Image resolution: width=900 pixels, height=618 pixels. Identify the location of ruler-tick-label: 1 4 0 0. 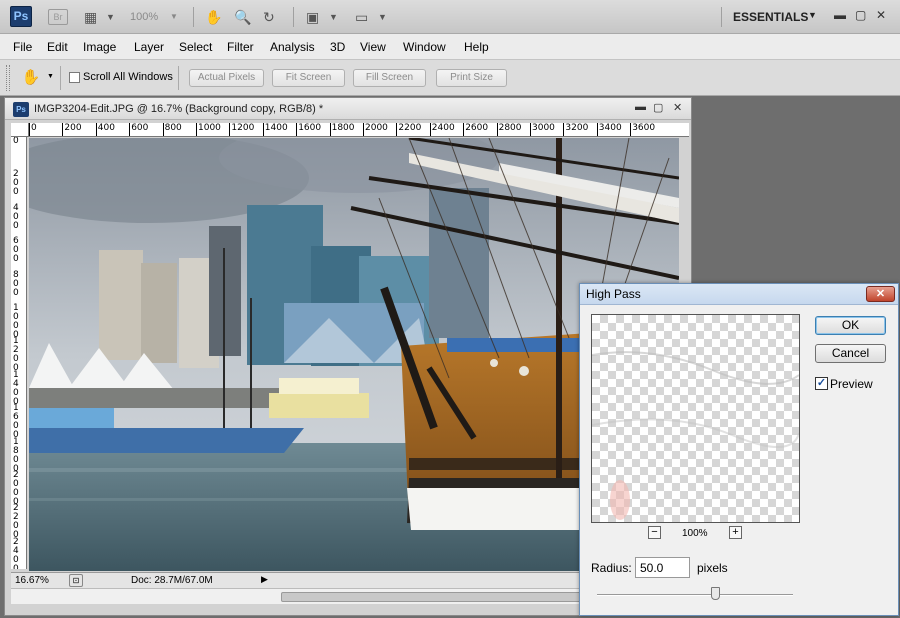
(16, 388).